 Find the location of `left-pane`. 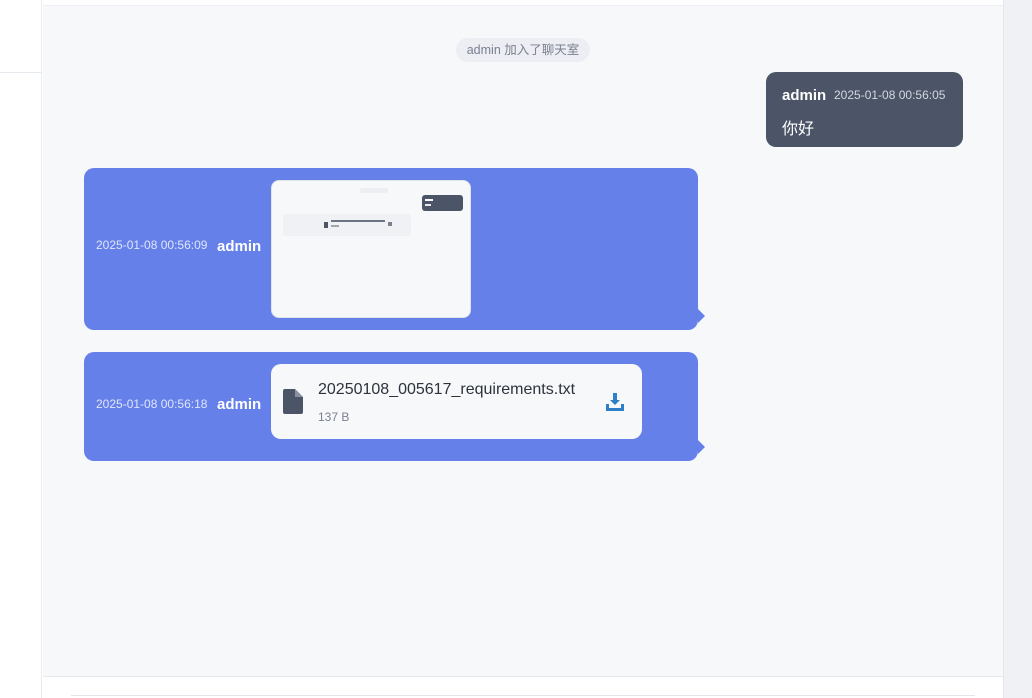

left-pane is located at coordinates (21, 349).